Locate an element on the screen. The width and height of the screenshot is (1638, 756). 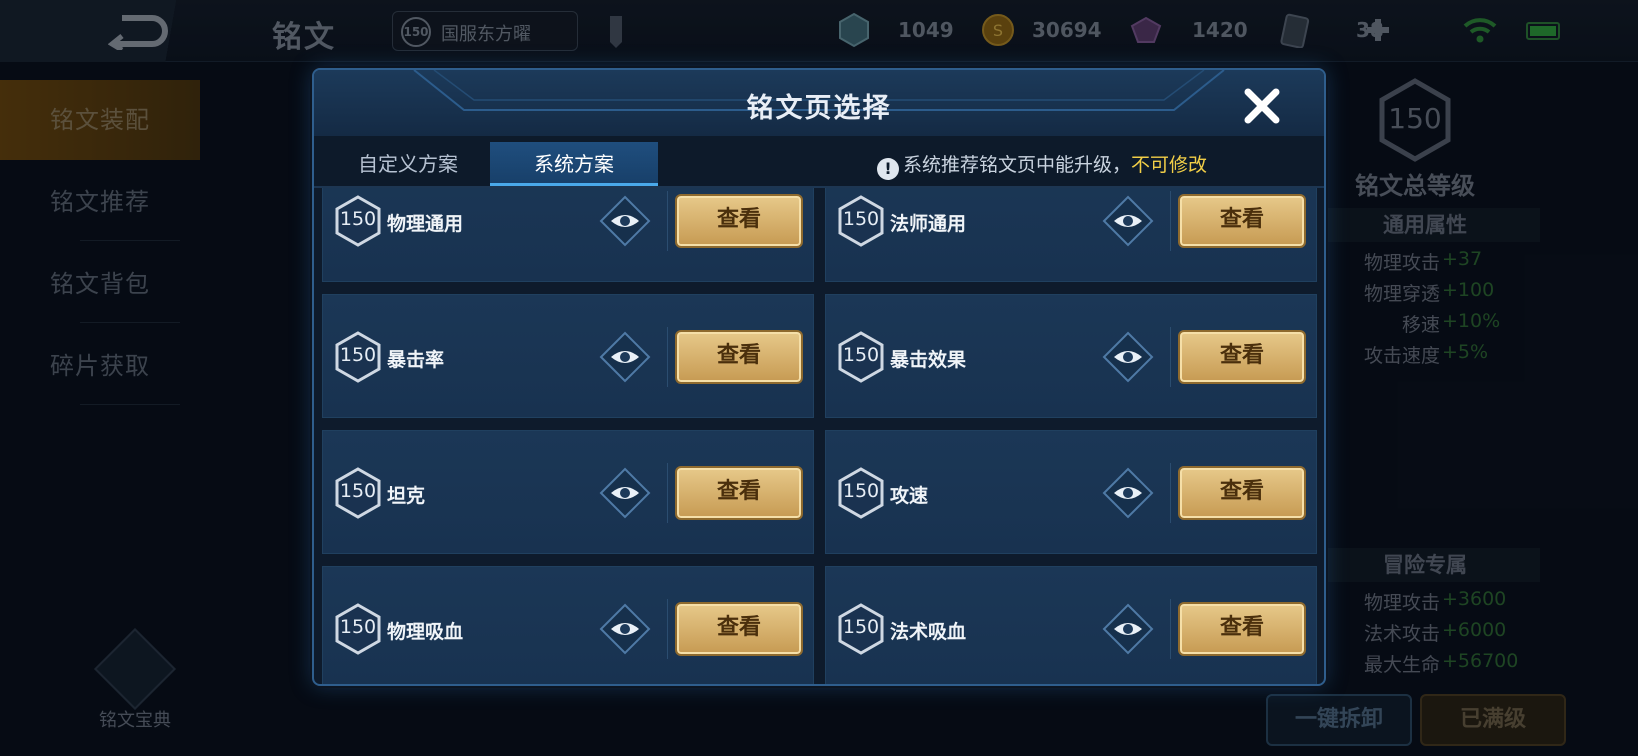
rune-page-name: 暴击效果 is located at coordinates (928, 360).